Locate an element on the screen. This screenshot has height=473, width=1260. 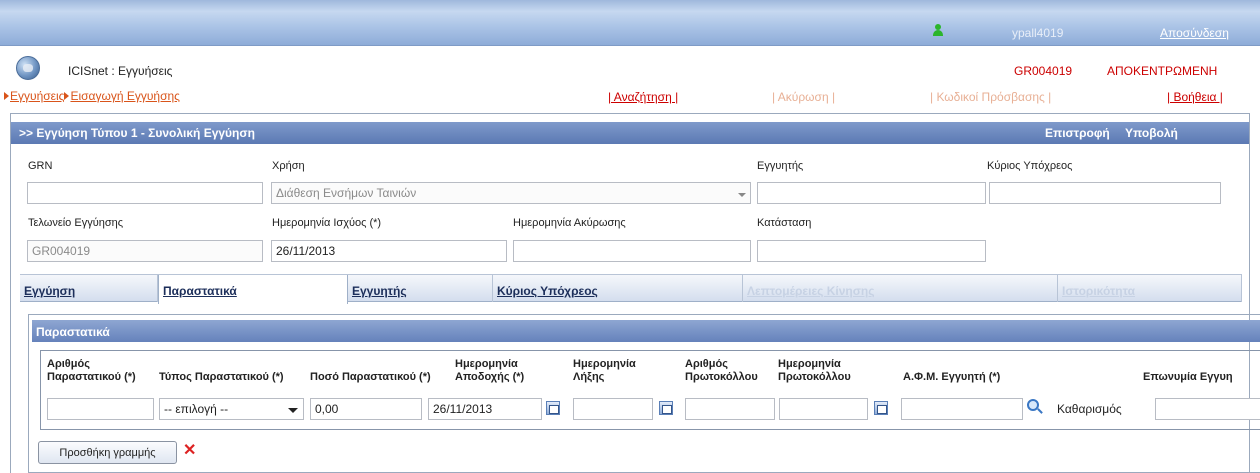
principal-field is located at coordinates (1105, 193).